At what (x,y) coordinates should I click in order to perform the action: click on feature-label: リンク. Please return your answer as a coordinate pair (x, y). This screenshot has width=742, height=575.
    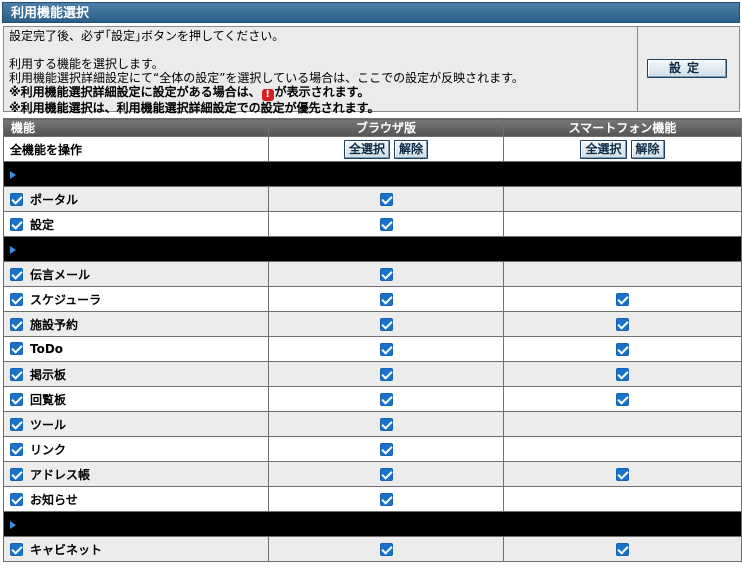
    Looking at the image, I should click on (48, 449).